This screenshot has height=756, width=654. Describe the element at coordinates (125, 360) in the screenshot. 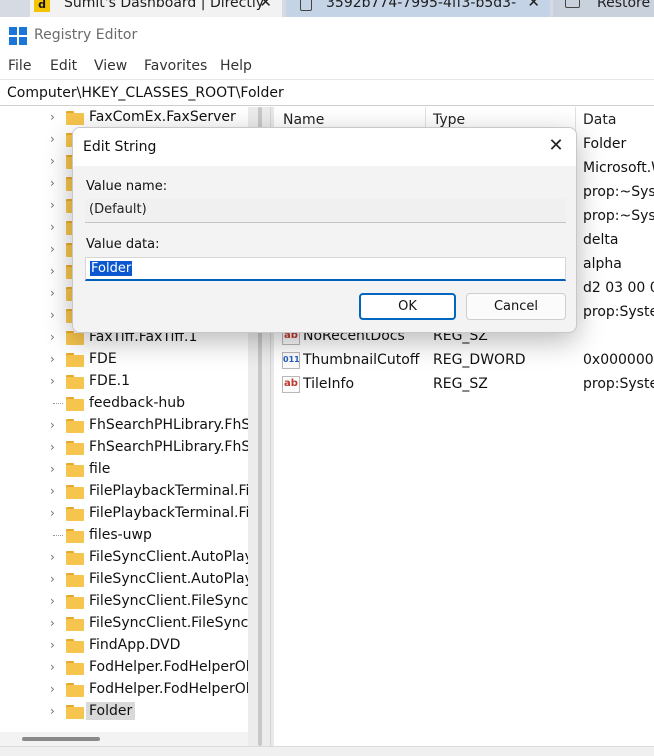

I see `tree-item: › FDE` at that location.